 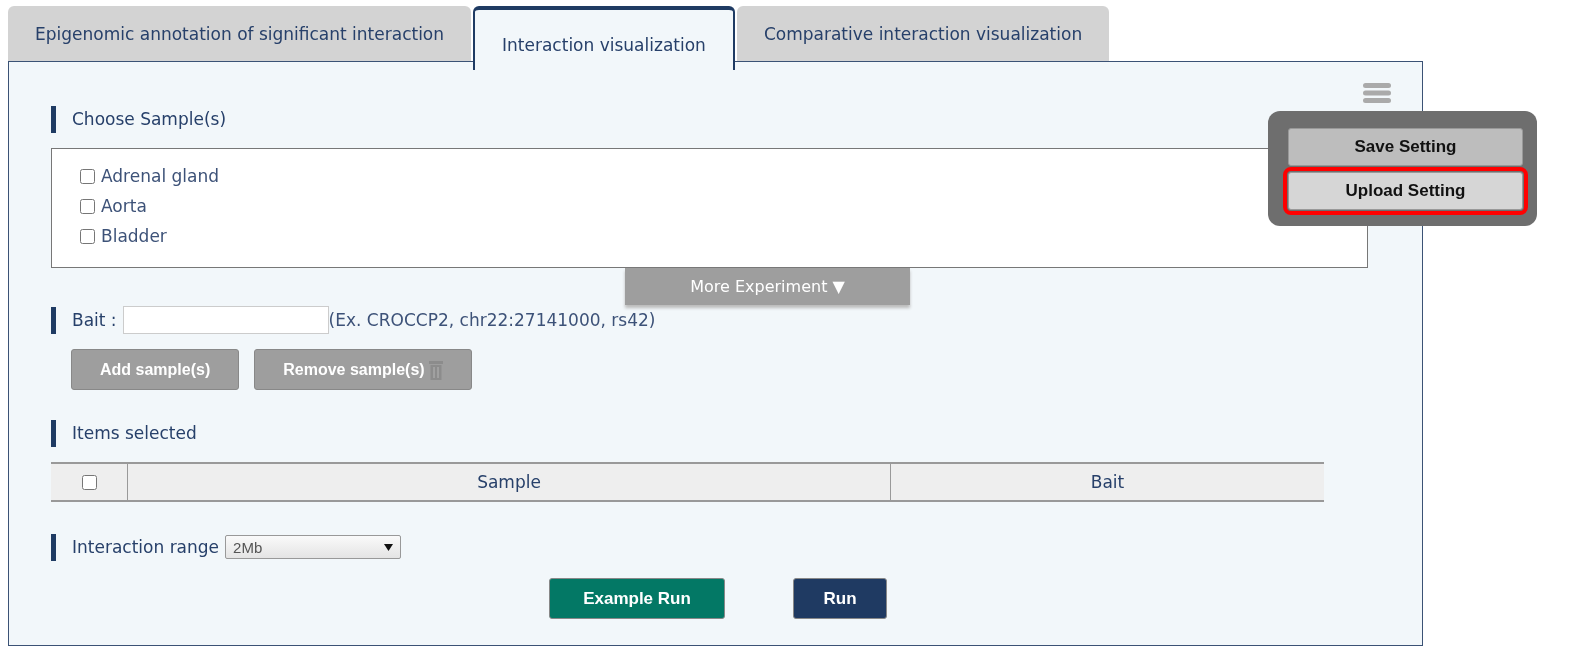 I want to click on tab: Comparative interaction visualization, so click(x=923, y=34).